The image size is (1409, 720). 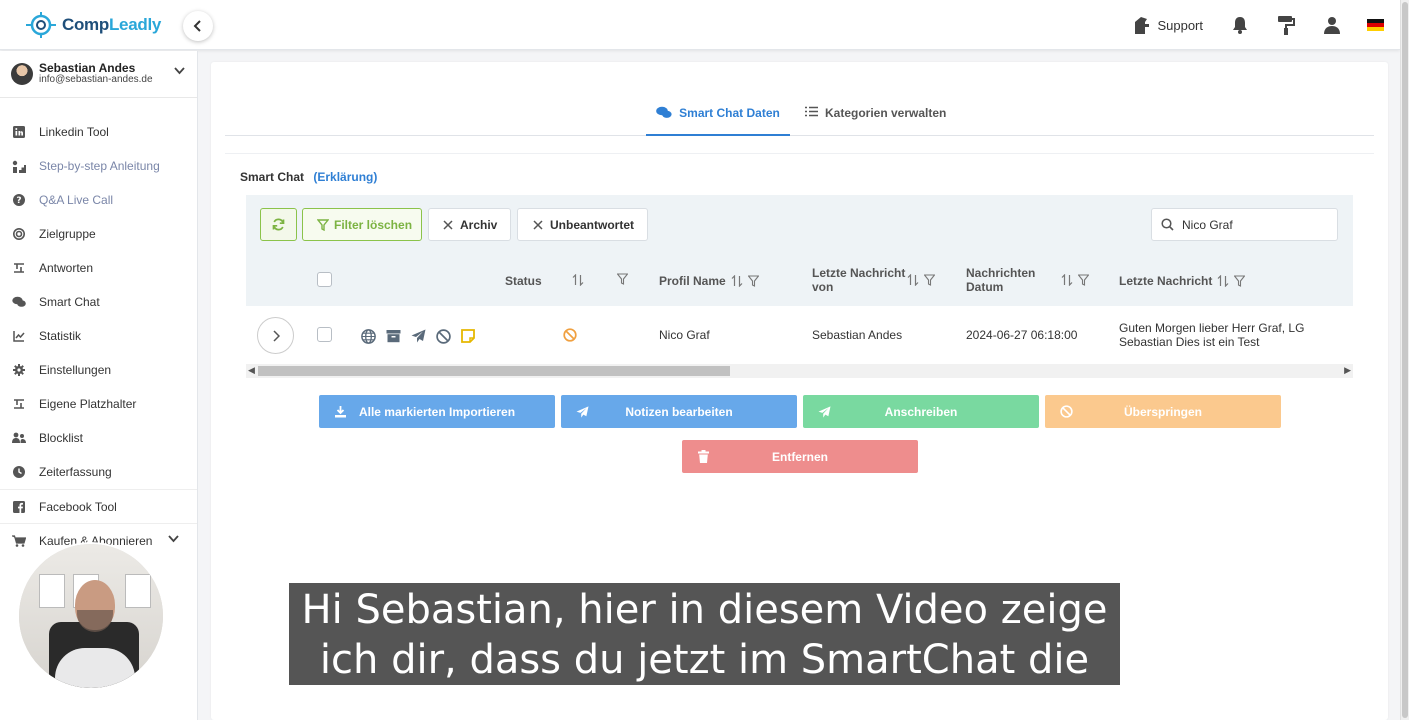 I want to click on sidebar-item-step-by-step: Step-by-step Anleitung, so click(x=98, y=166).